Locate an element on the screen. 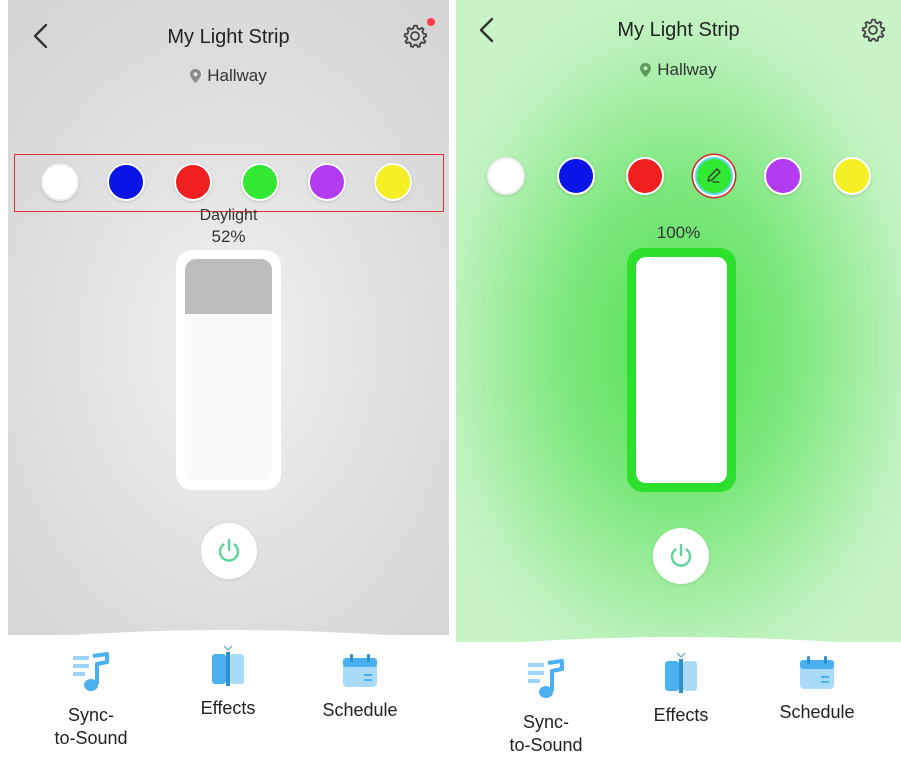 The width and height of the screenshot is (901, 766). swatch-white is located at coordinates (506, 176).